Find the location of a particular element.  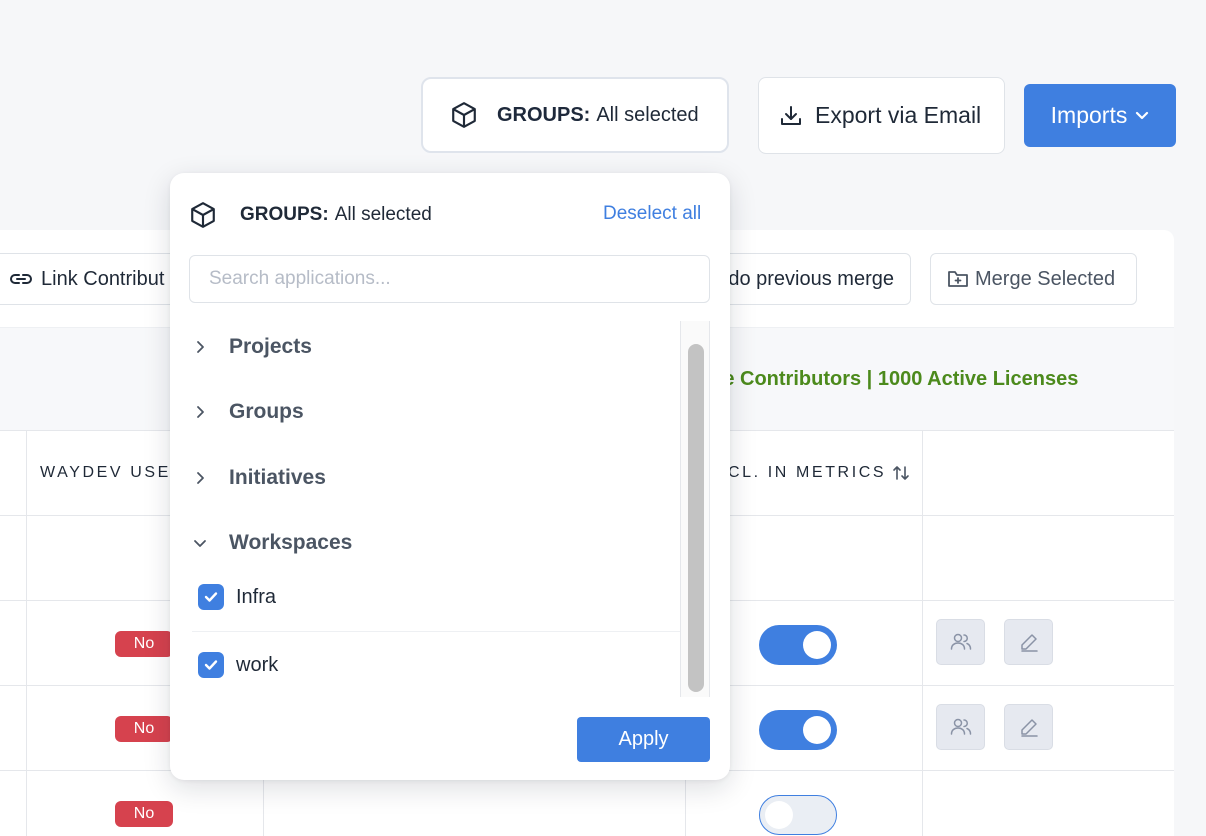

column-header-incl-metrics: CL. IN METRICS is located at coordinates (819, 473).